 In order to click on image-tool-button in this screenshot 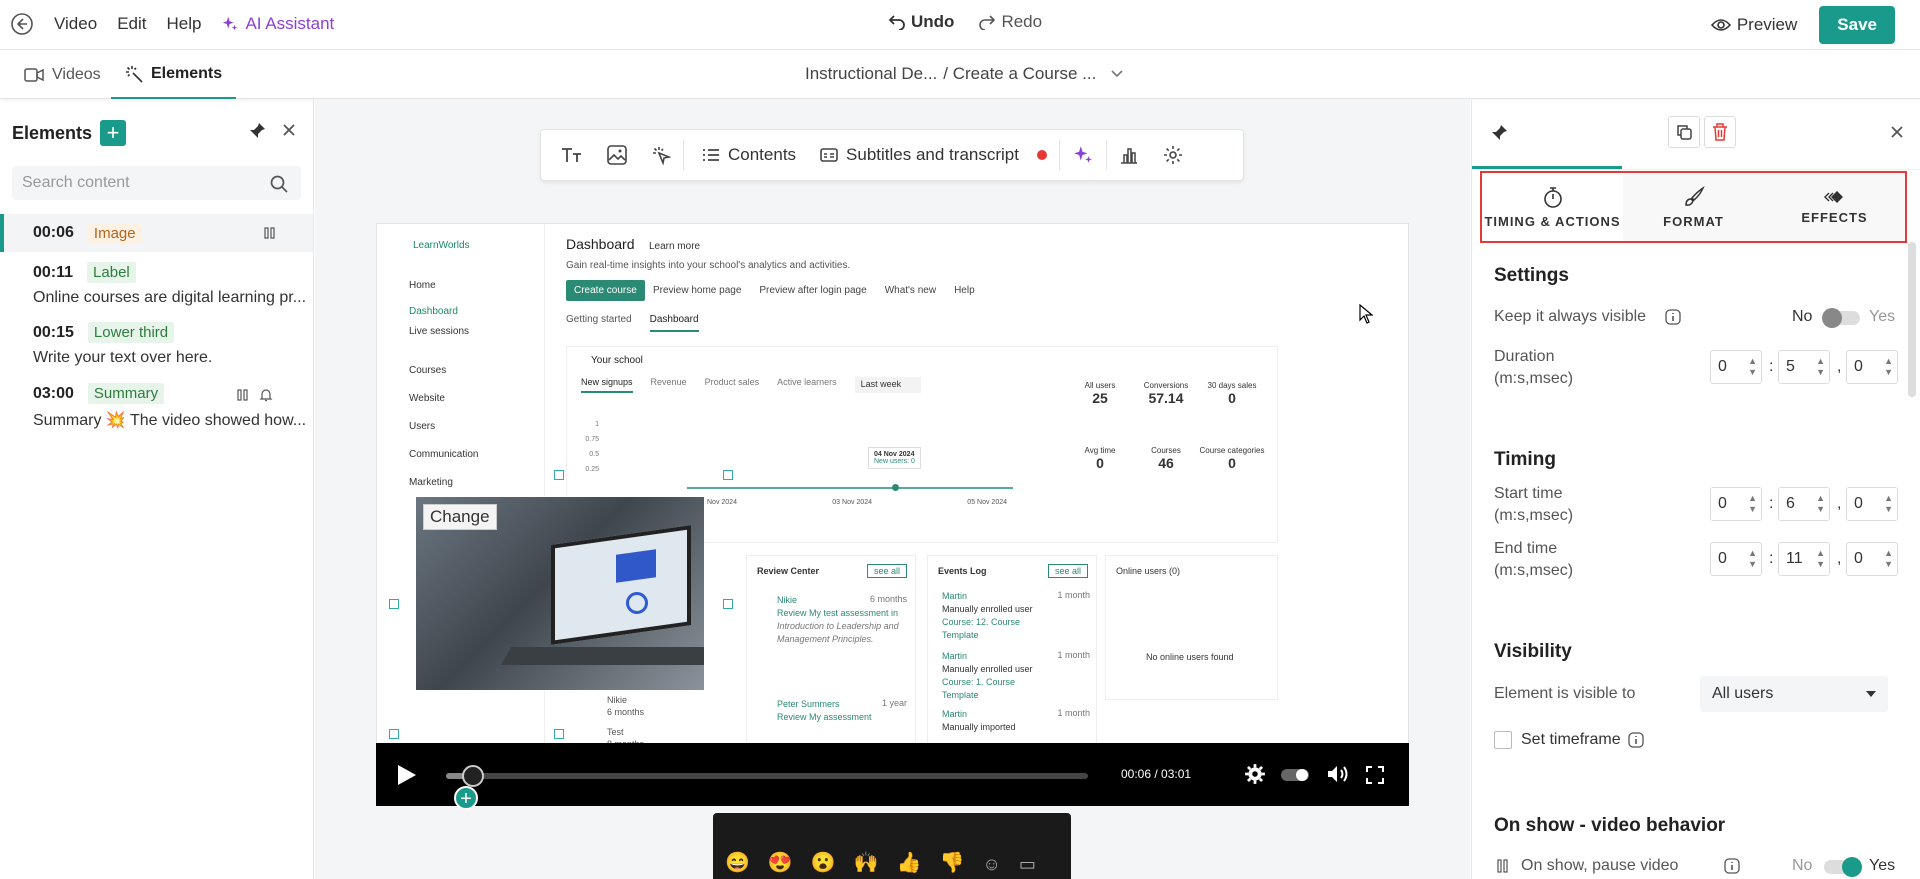, I will do `click(617, 155)`.